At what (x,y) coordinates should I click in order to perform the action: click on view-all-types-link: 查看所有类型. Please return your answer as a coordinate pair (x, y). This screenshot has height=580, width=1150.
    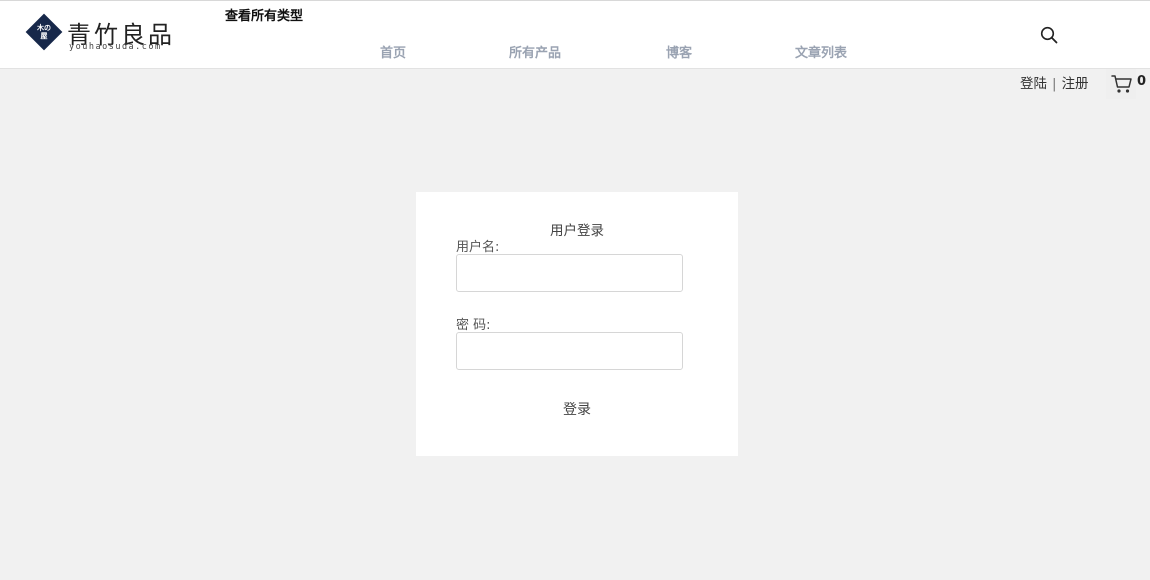
    Looking at the image, I should click on (264, 14).